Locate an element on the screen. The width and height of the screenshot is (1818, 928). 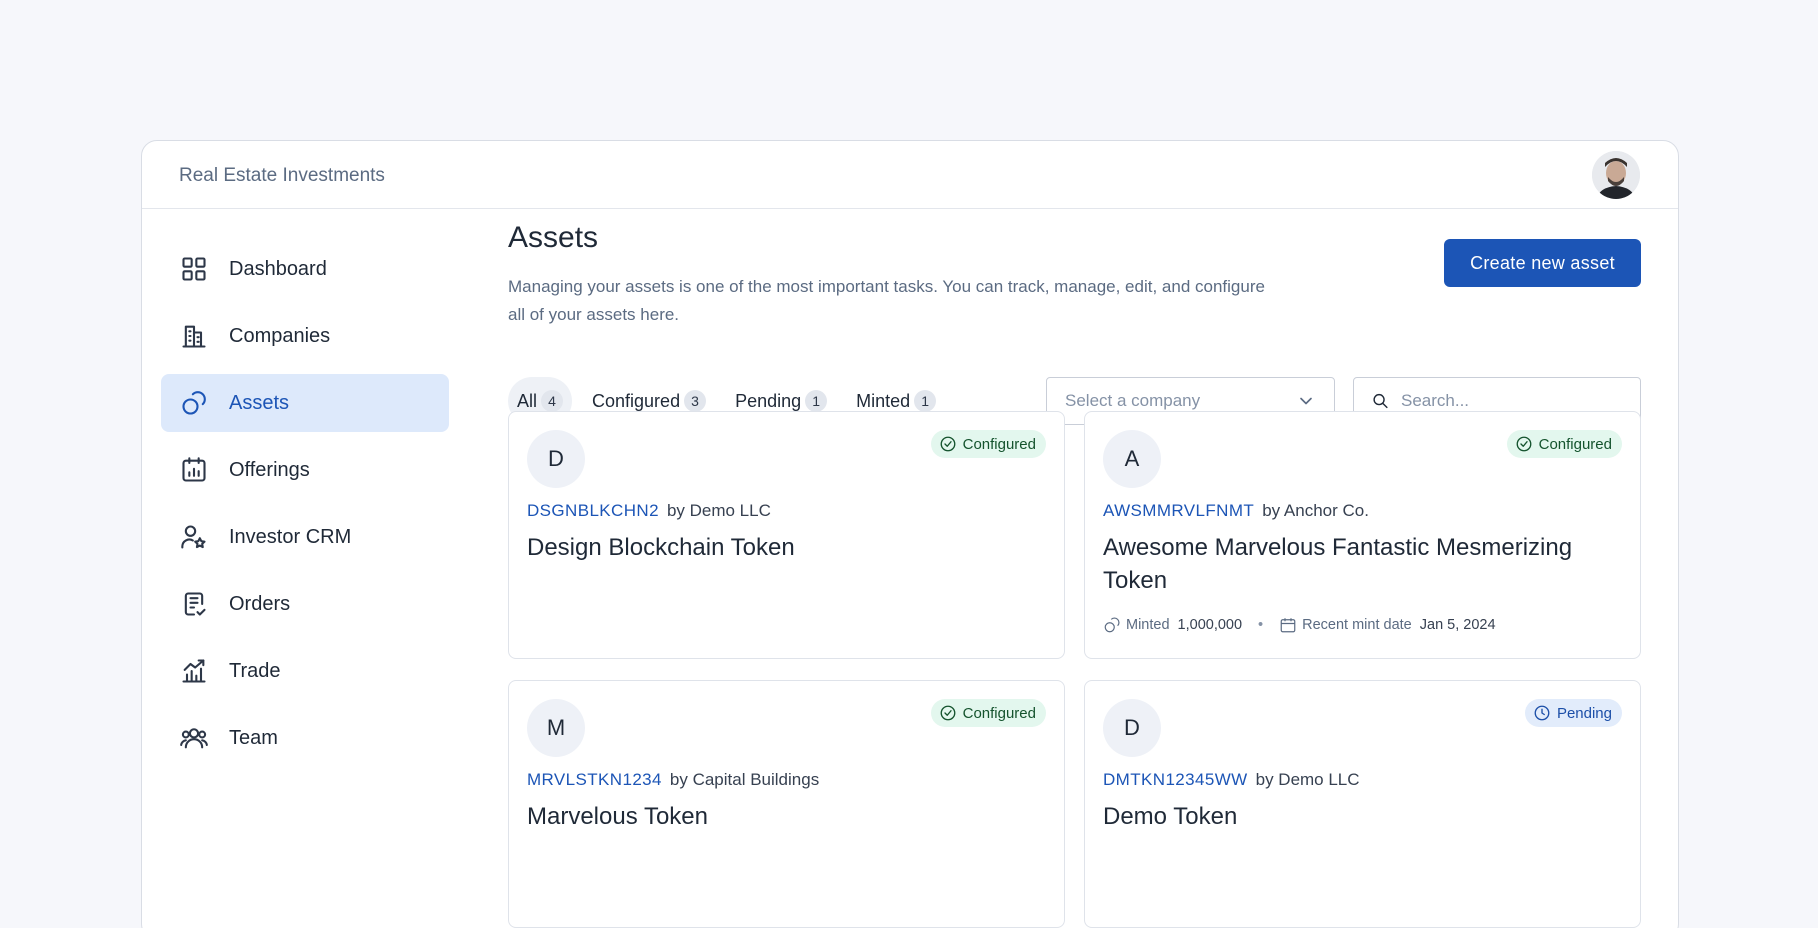
calendar-icon is located at coordinates (1288, 625).